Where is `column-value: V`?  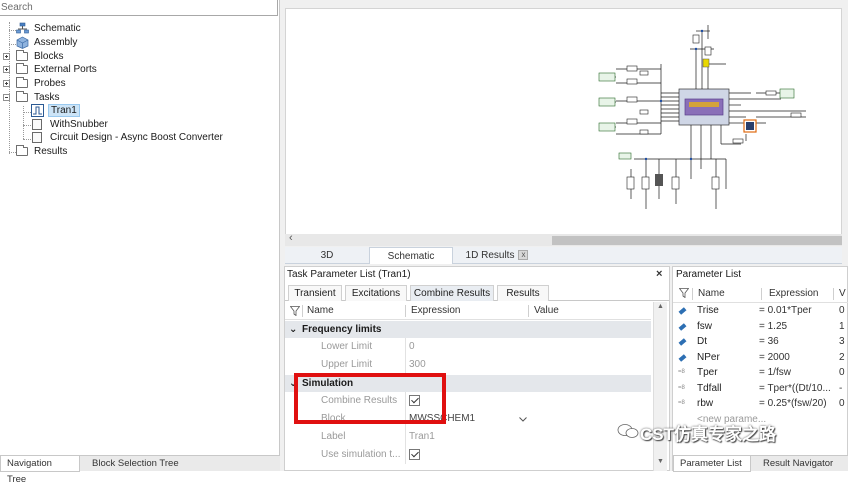
column-value: V is located at coordinates (842, 294).